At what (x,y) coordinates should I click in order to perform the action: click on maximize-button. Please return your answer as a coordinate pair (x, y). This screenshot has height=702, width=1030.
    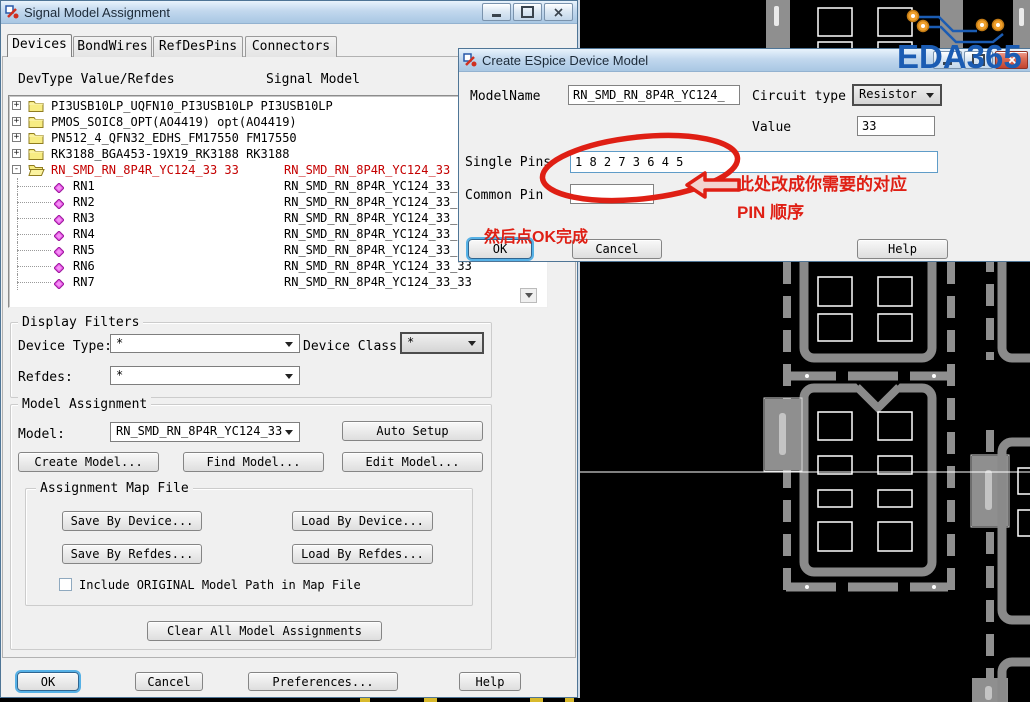
    Looking at the image, I should click on (527, 12).